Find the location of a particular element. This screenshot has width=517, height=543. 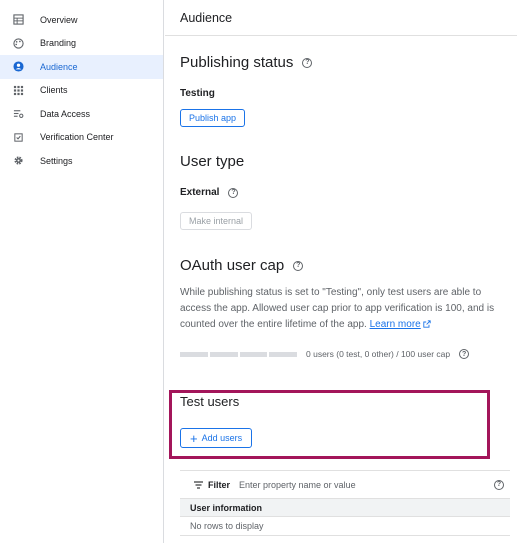

user-cap-usage-text: 0 users (0 test, 0 other) / 100 user cap is located at coordinates (378, 354).